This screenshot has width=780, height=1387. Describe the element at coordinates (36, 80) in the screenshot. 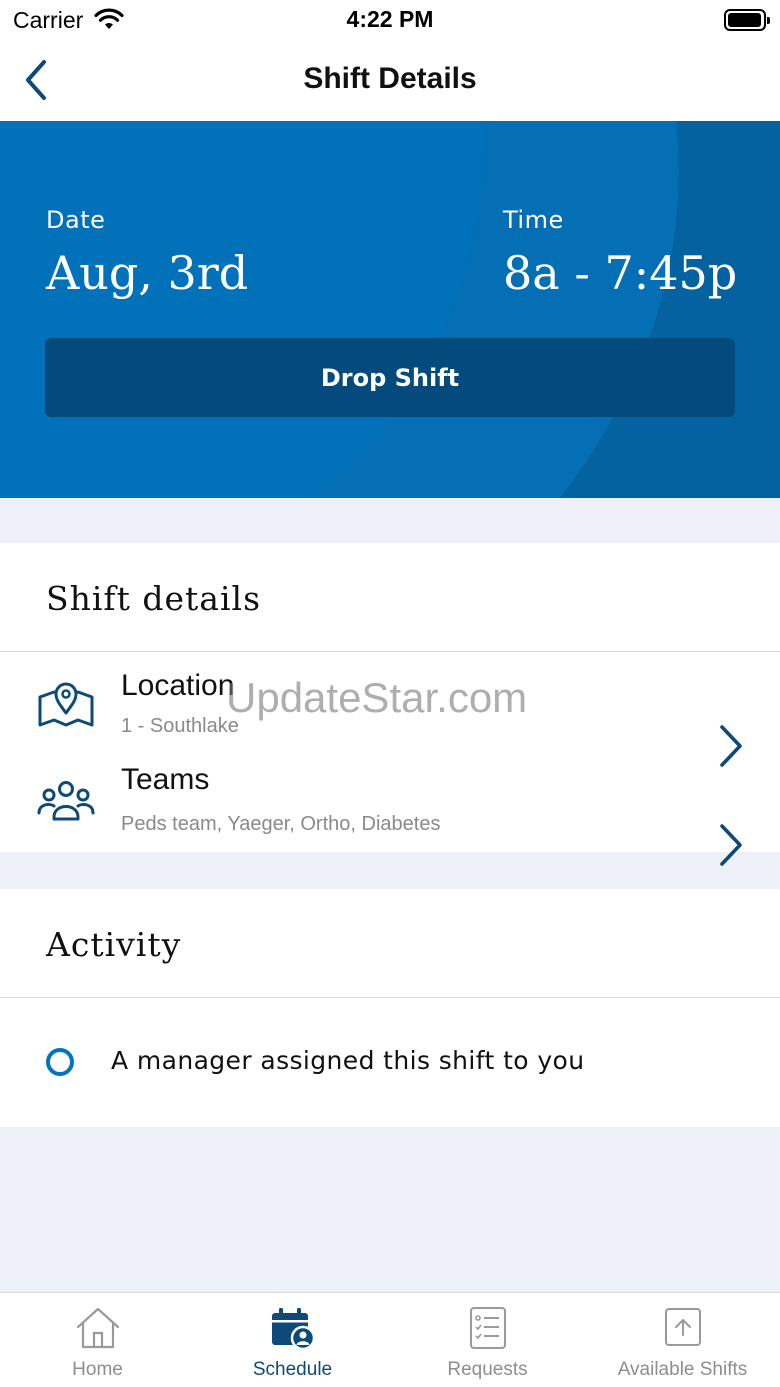

I see `chevron-left-icon` at that location.